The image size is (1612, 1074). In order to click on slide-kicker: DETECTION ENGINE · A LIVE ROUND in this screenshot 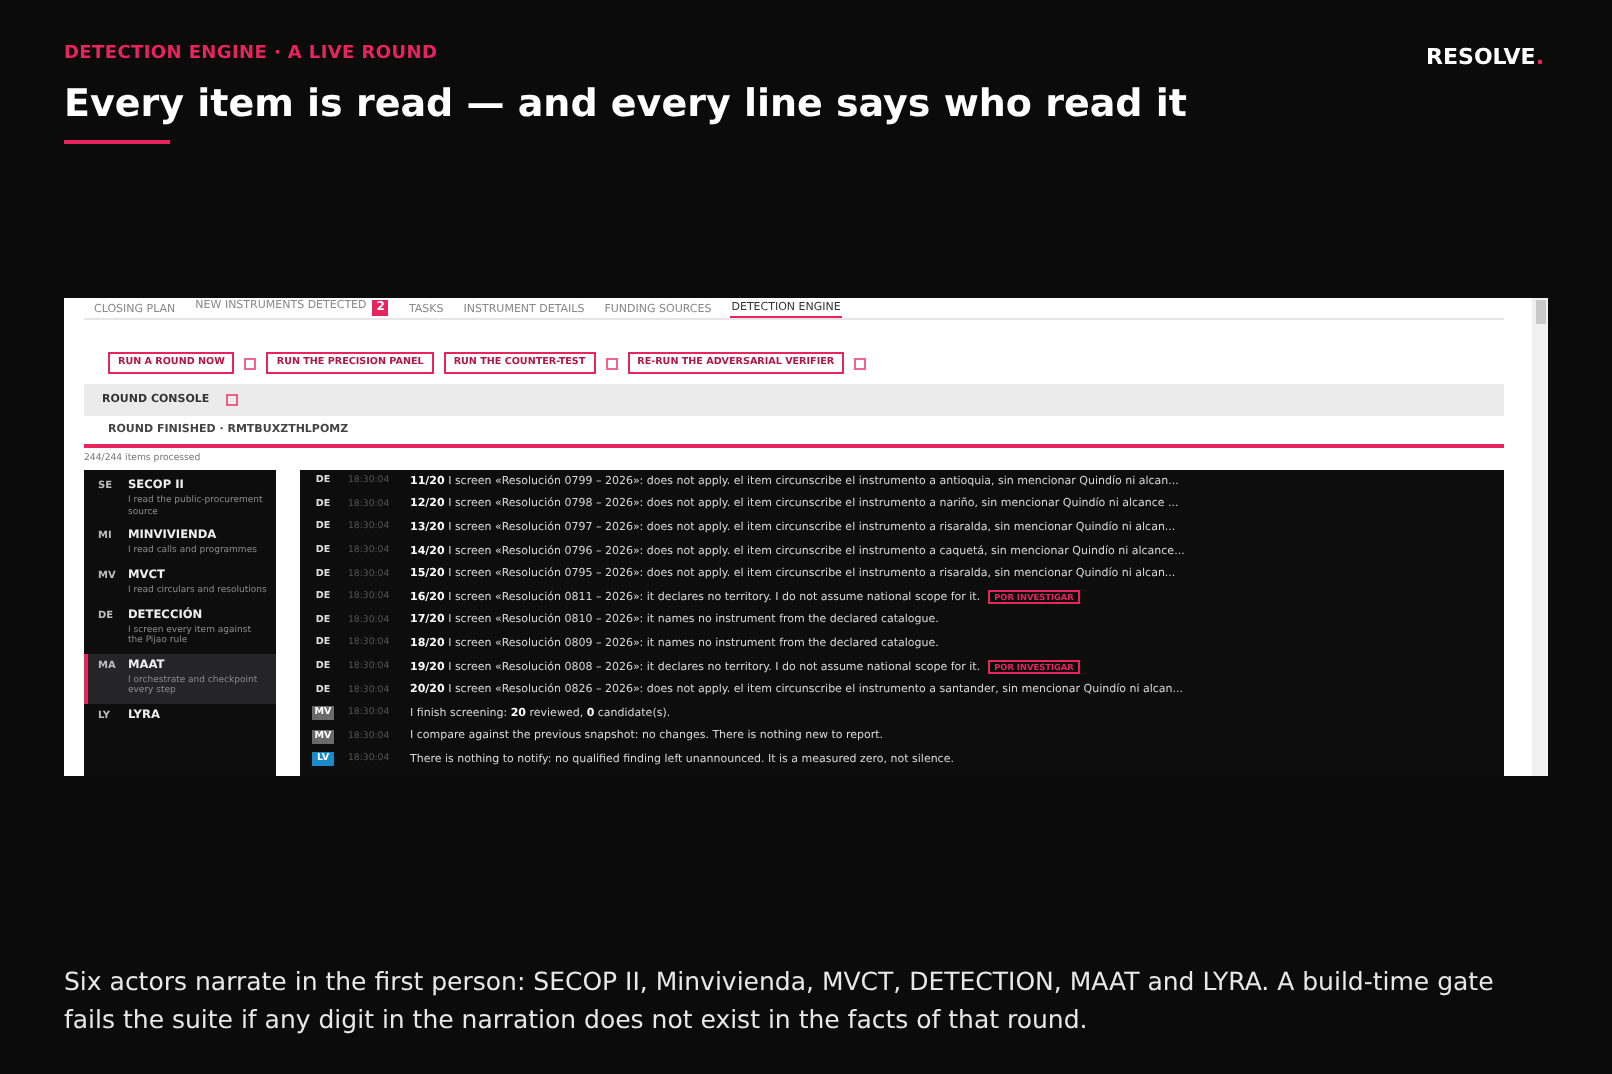, I will do `click(251, 54)`.